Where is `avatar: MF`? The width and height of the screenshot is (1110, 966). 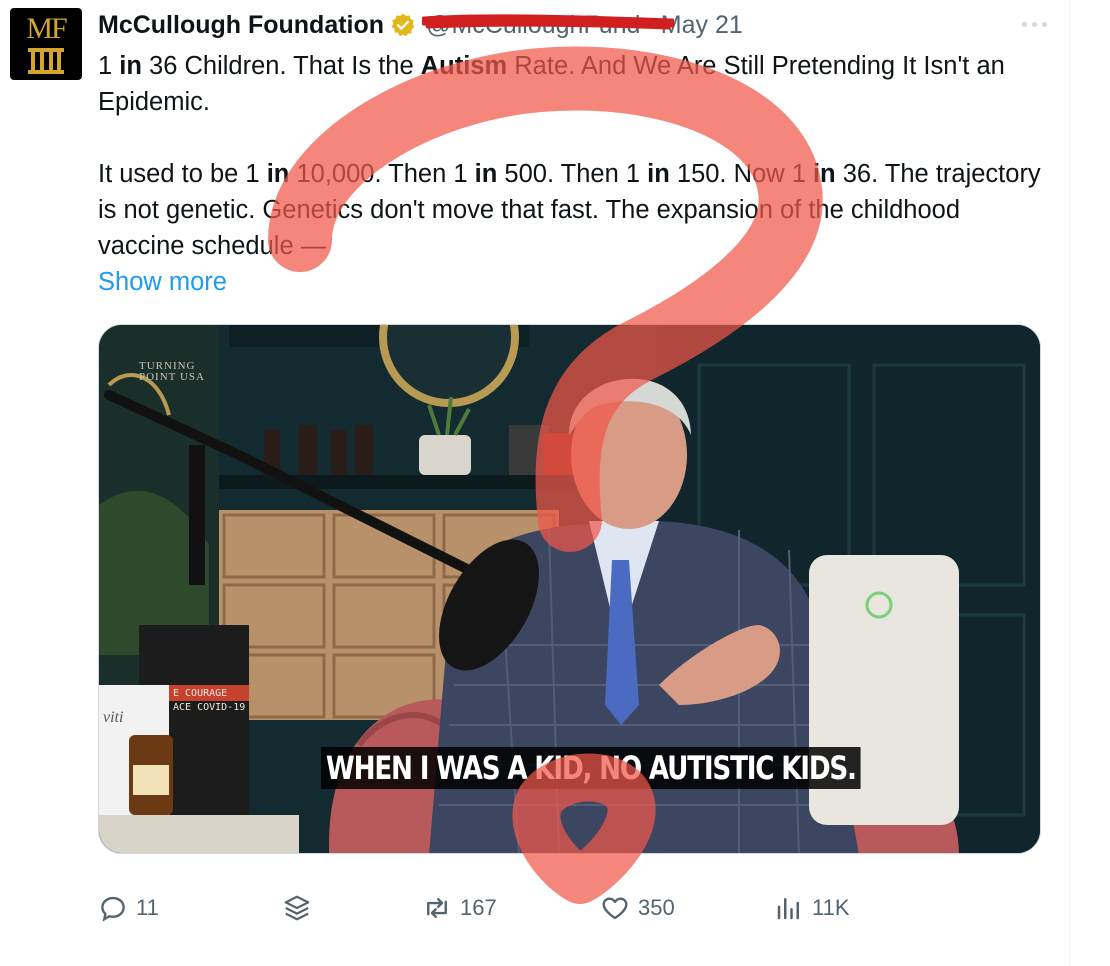
avatar: MF is located at coordinates (46, 44).